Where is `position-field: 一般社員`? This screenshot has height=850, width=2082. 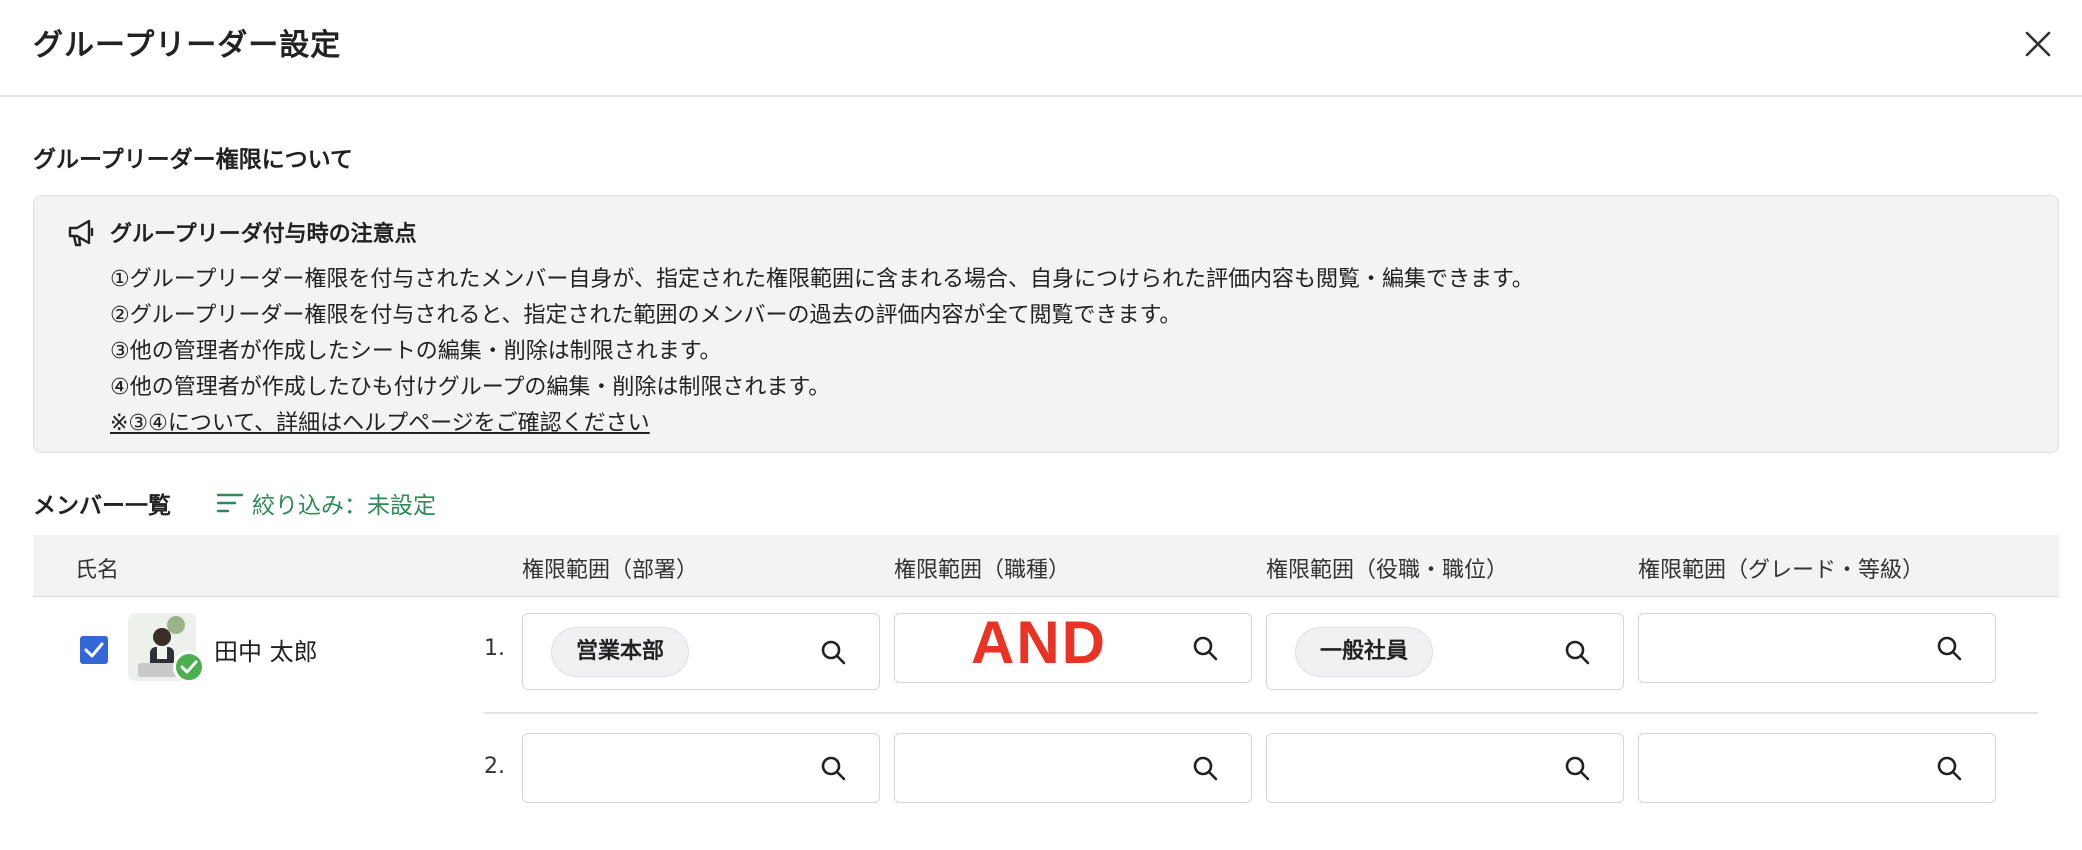
position-field: 一般社員 is located at coordinates (1445, 651).